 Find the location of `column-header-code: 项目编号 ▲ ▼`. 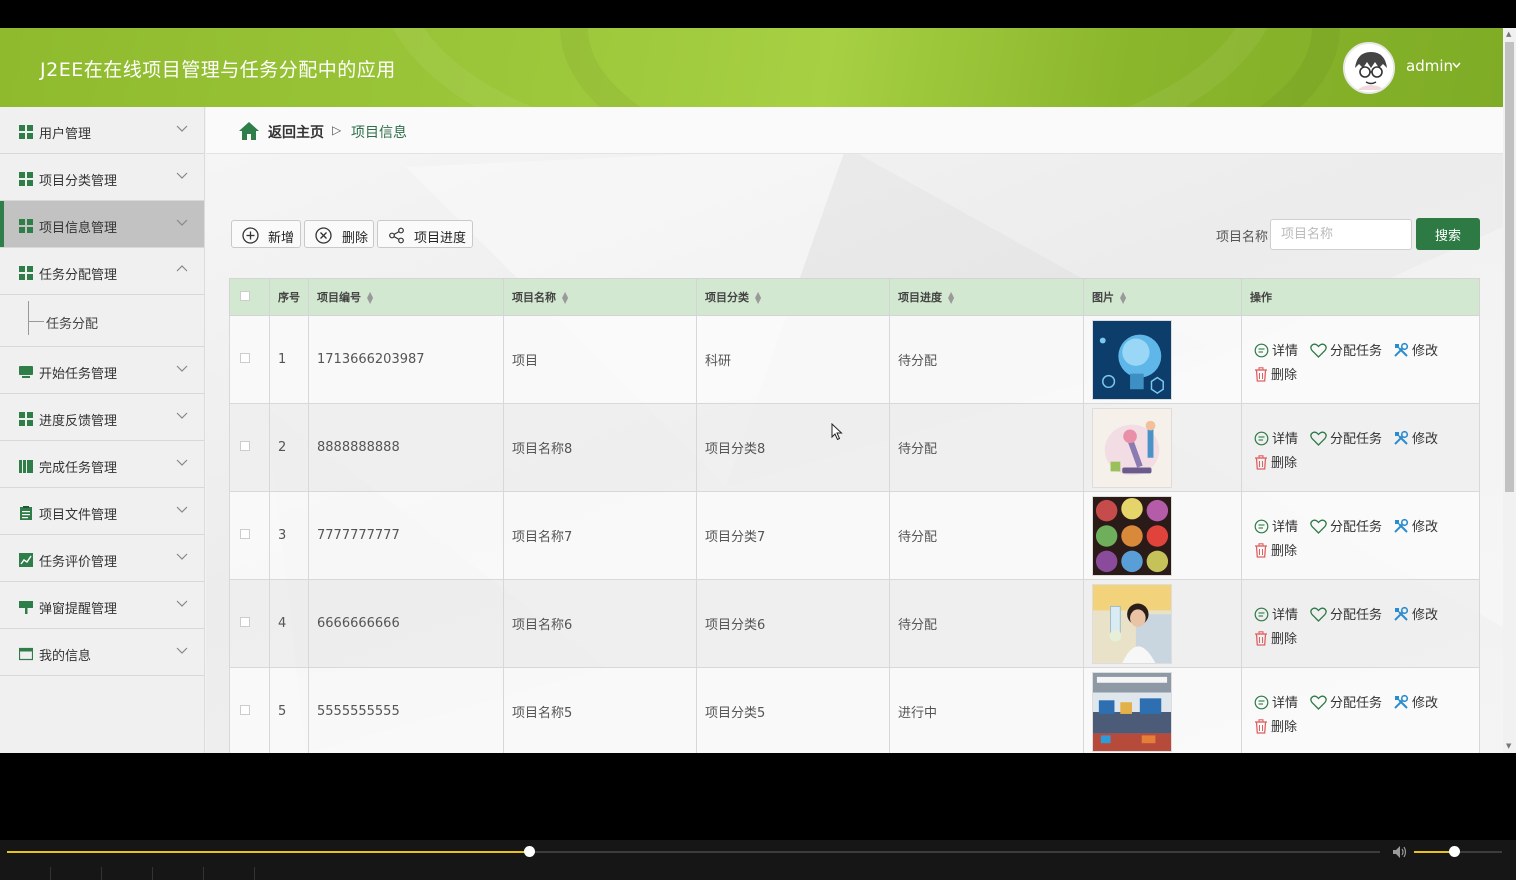

column-header-code: 项目编号 ▲ ▼ is located at coordinates (406, 297).